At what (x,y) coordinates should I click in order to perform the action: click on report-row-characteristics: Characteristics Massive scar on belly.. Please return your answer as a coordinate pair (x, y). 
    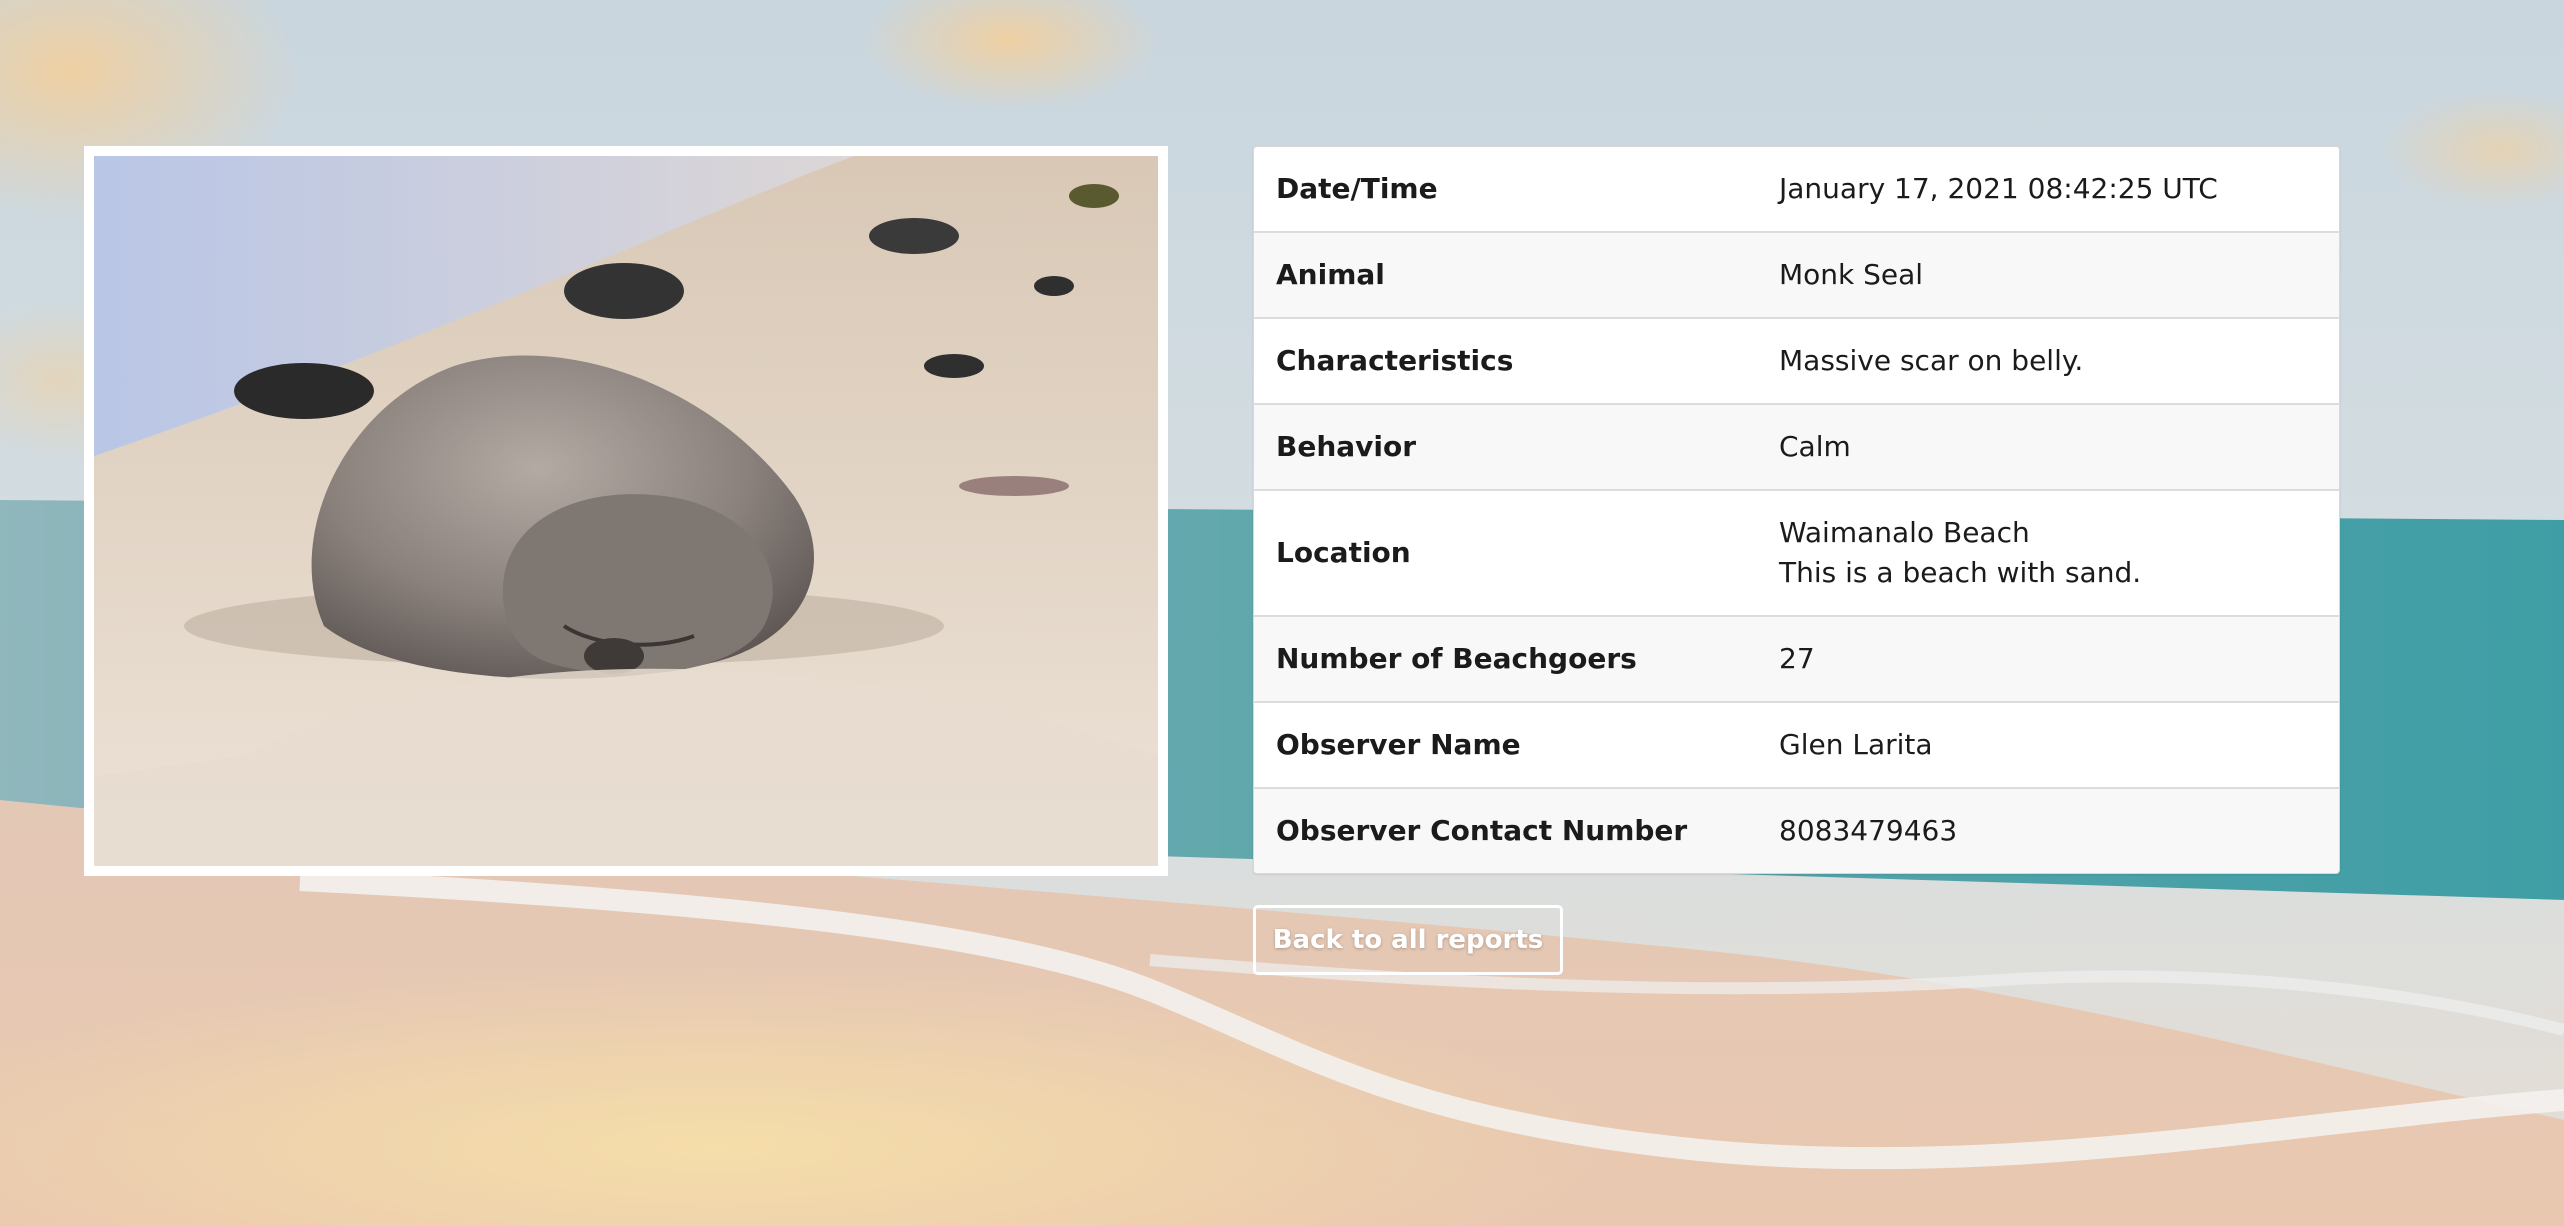
    Looking at the image, I should click on (1796, 361).